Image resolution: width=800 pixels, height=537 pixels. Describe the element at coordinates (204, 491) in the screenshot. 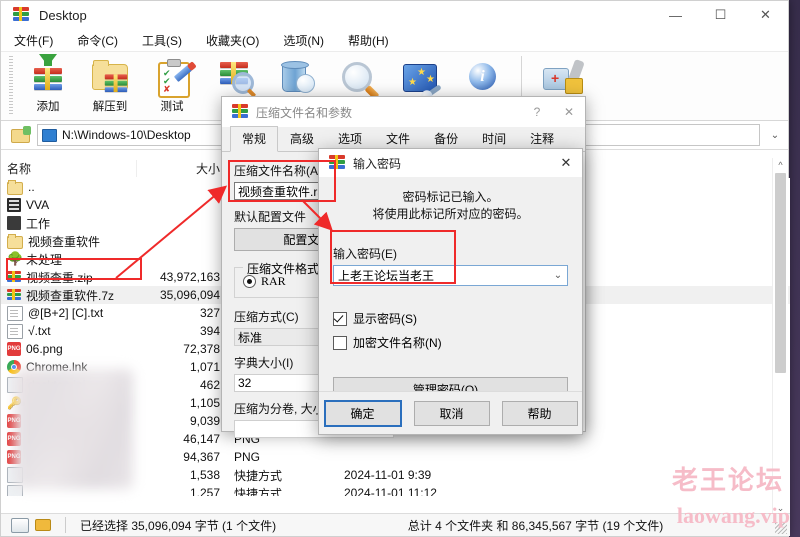

I see `file-size-cell: 1,257` at that location.